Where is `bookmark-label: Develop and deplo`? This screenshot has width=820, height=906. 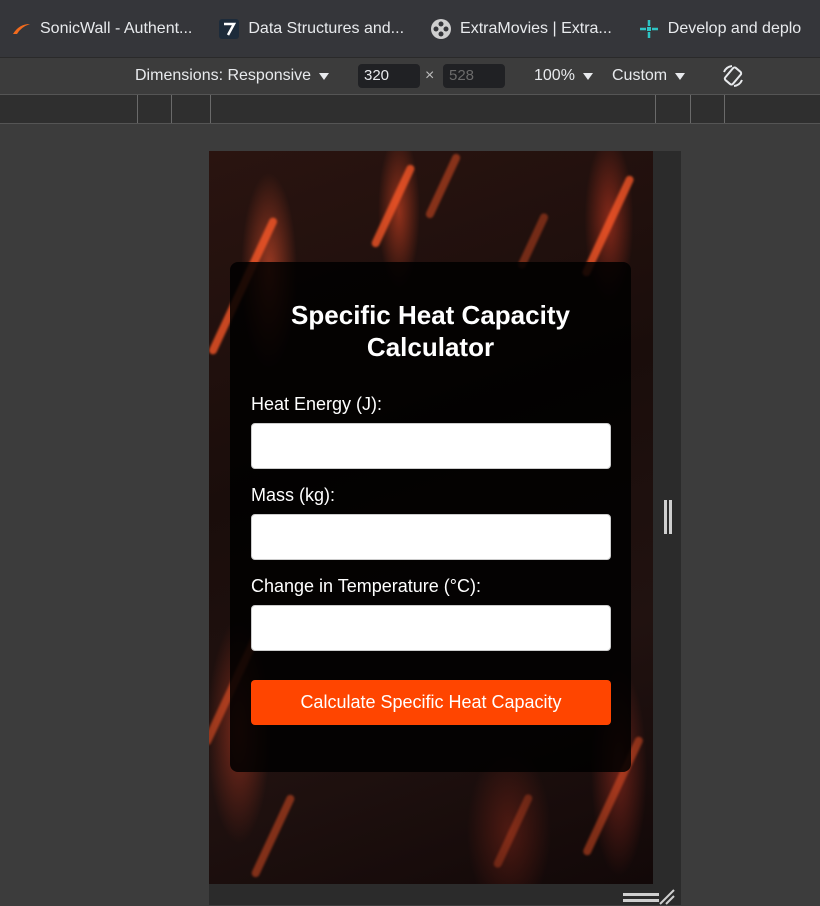
bookmark-label: Develop and deplo is located at coordinates (734, 28).